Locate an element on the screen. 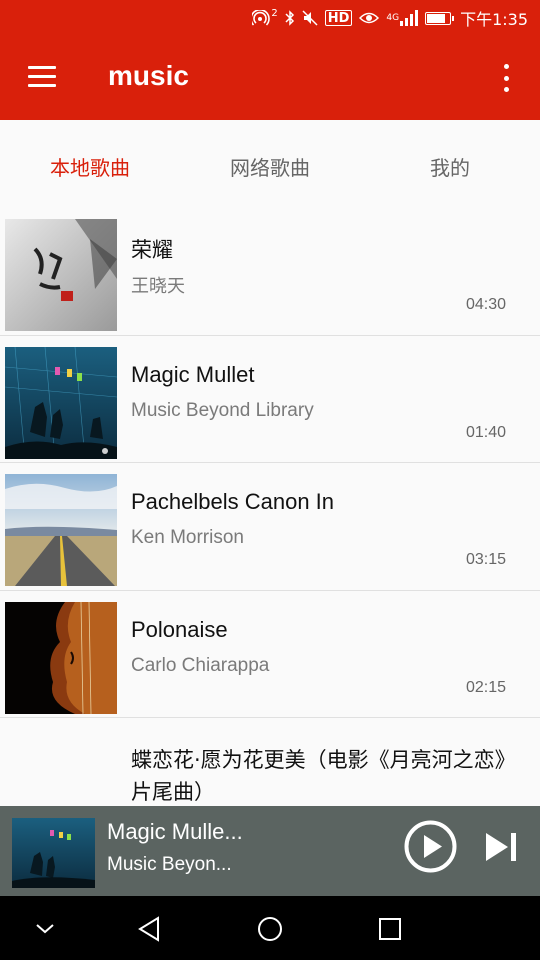 Image resolution: width=540 pixels, height=960 pixels. song-row: 蝶恋花·愿为花更美（电影《月亮河之恋》片尾曲） is located at coordinates (270, 768).